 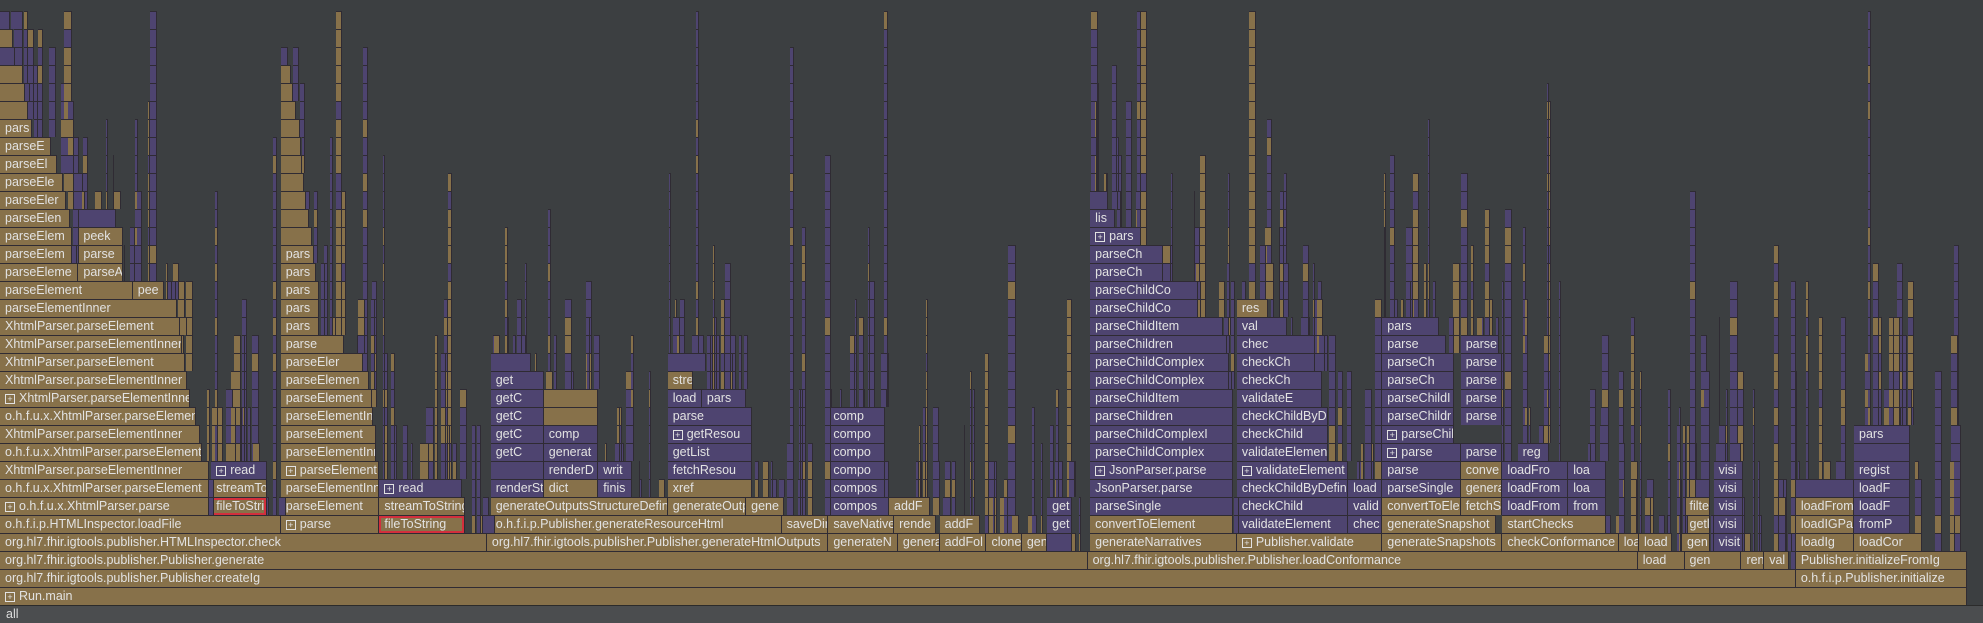 What do you see at coordinates (1279, 398) in the screenshot?
I see `flame-frame: validateE` at bounding box center [1279, 398].